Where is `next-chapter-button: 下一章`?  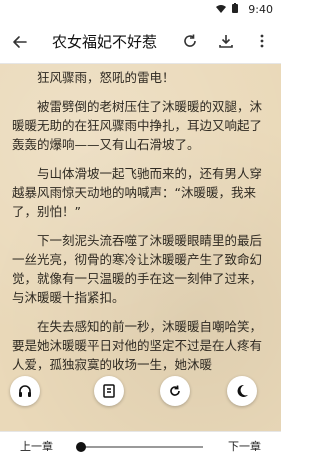 next-chapter-button: 下一章 is located at coordinates (244, 446).